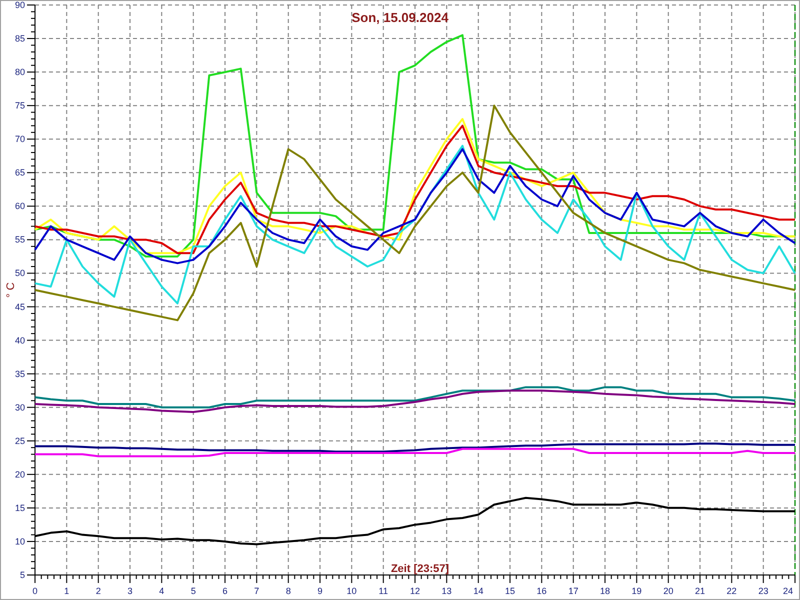 The width and height of the screenshot is (800, 600). Describe the element at coordinates (161, 591) in the screenshot. I see `axis-tick-label: 4` at that location.